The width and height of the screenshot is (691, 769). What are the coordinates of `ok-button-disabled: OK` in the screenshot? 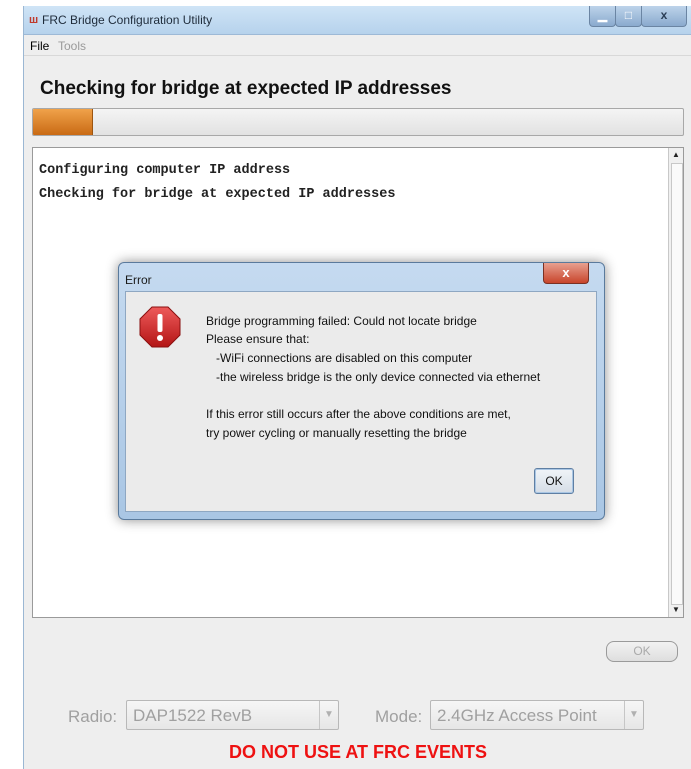 It's located at (642, 651).